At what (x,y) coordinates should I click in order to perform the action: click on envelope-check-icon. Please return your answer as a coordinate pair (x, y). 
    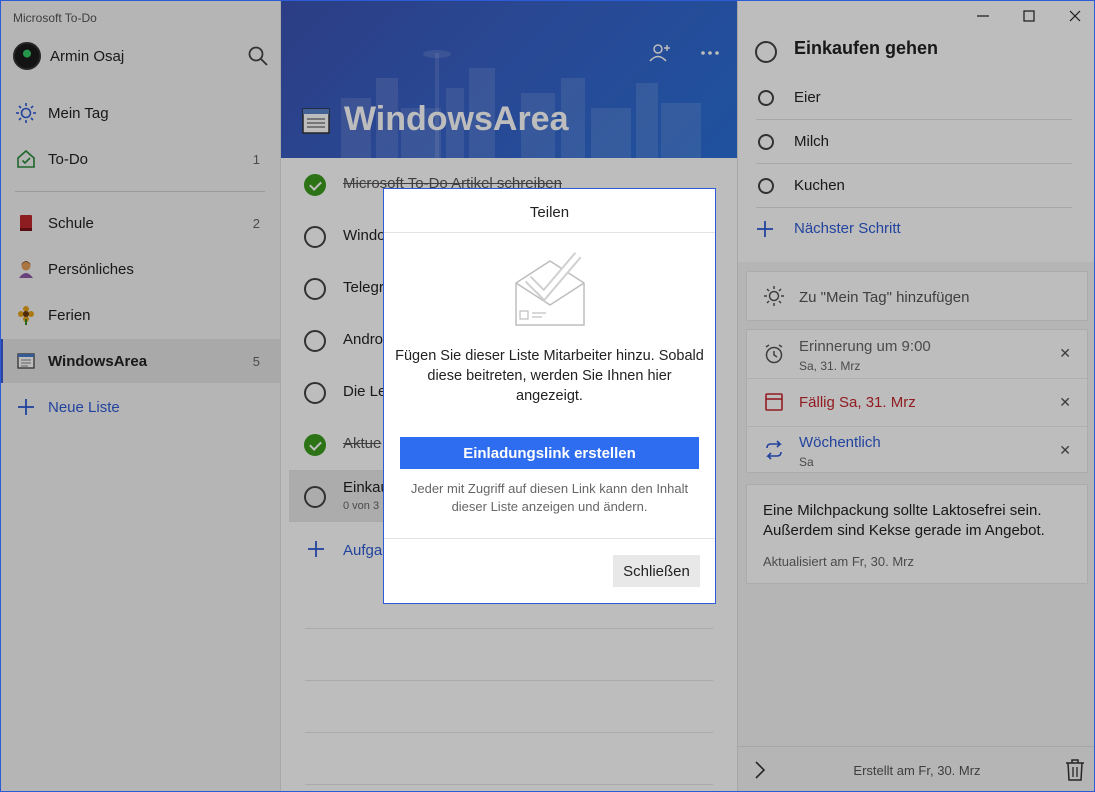
    Looking at the image, I should click on (550, 289).